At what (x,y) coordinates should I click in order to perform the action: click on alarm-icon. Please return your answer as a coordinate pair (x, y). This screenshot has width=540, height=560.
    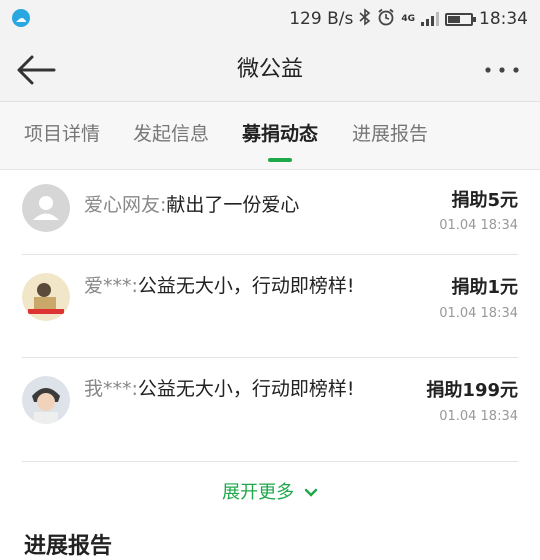
    Looking at the image, I should click on (386, 19).